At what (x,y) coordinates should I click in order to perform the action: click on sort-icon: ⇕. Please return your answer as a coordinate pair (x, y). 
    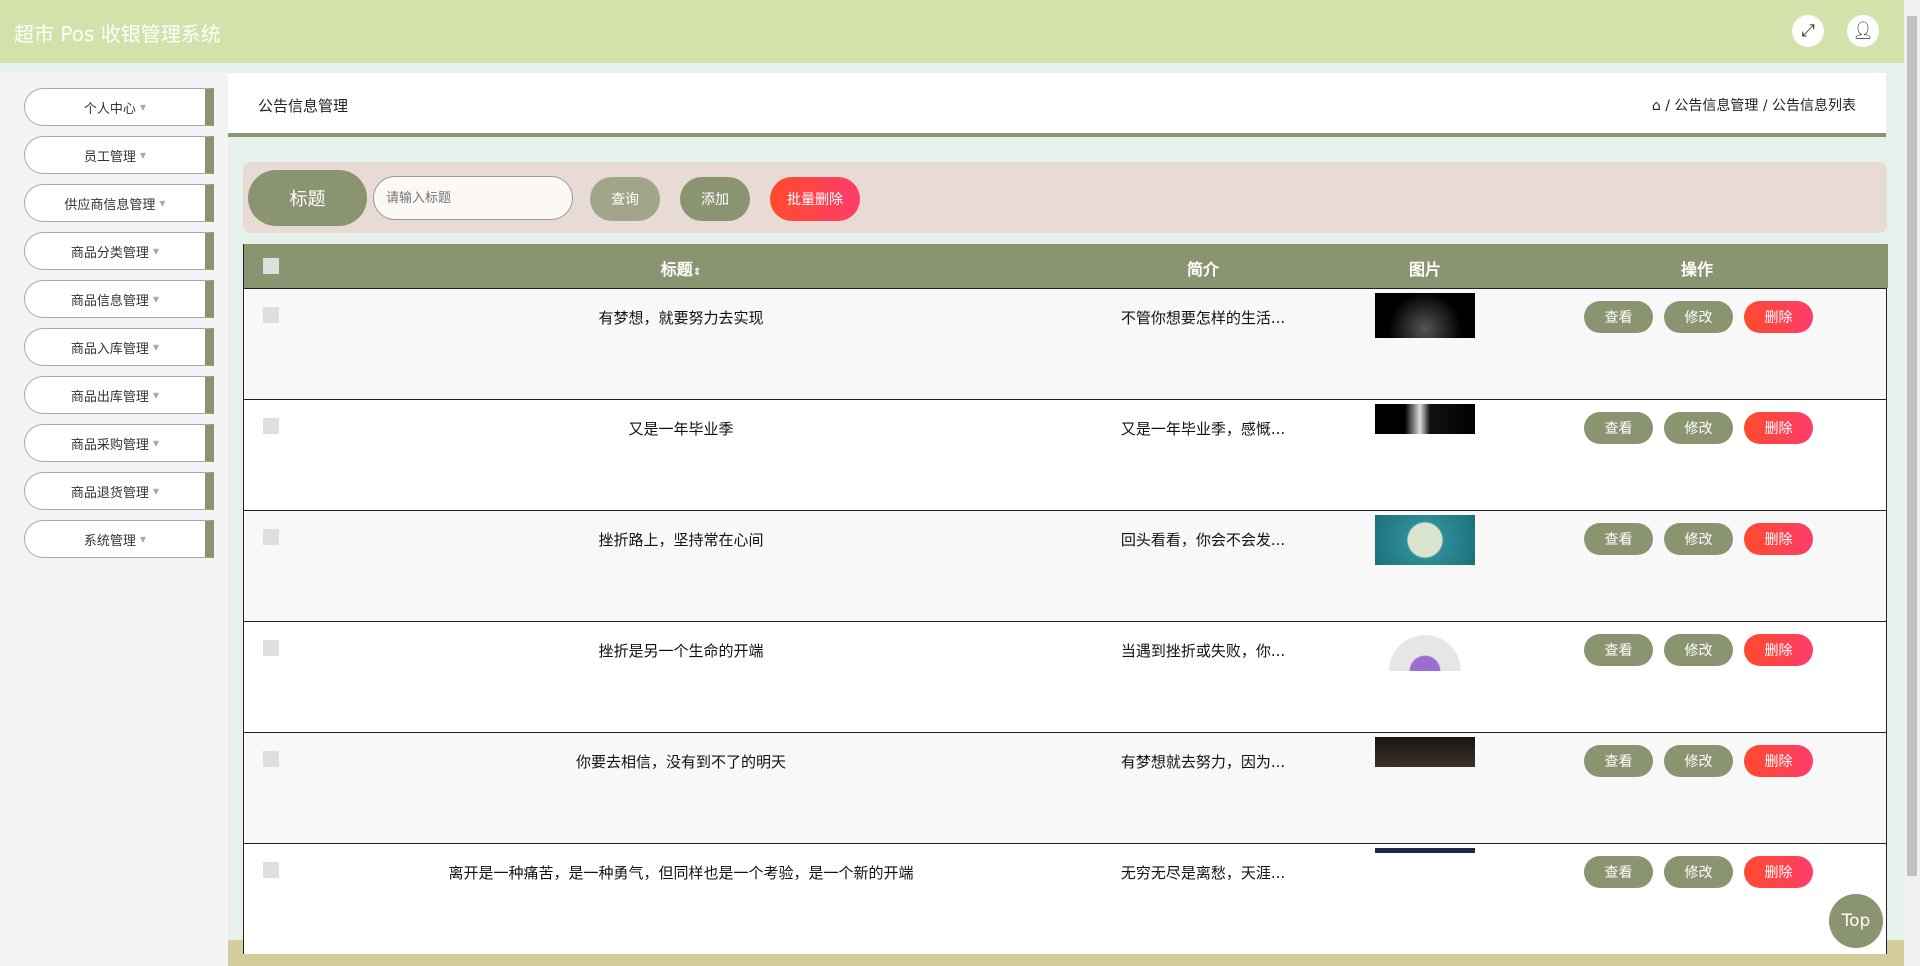
    Looking at the image, I should click on (697, 272).